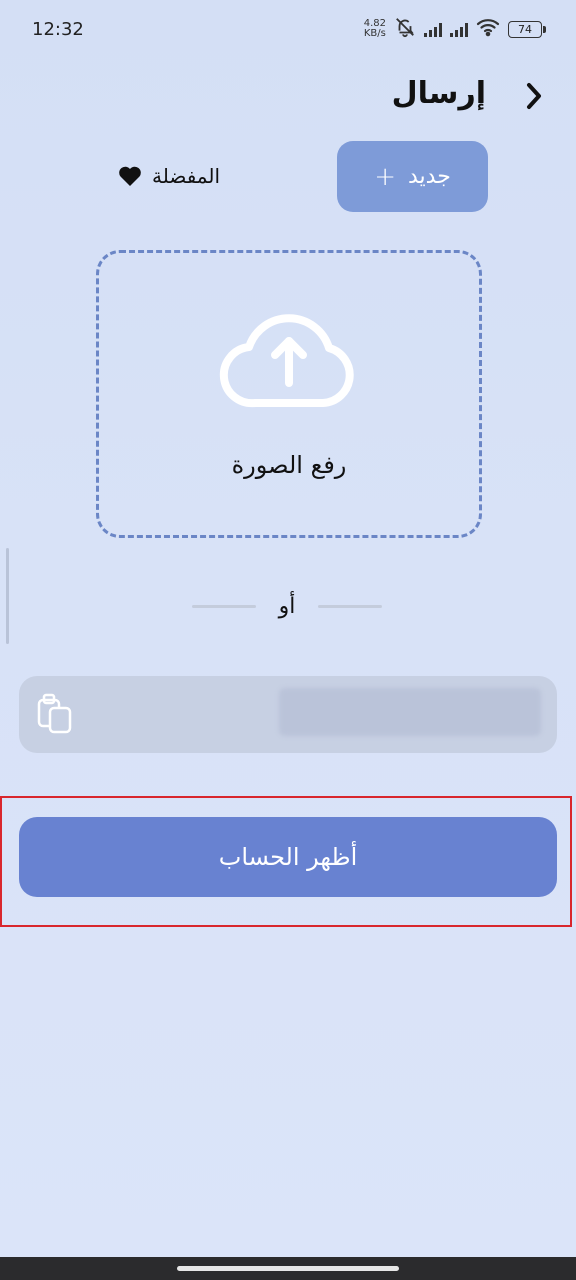 The width and height of the screenshot is (576, 1280). I want to click on divider-line-right, so click(350, 606).